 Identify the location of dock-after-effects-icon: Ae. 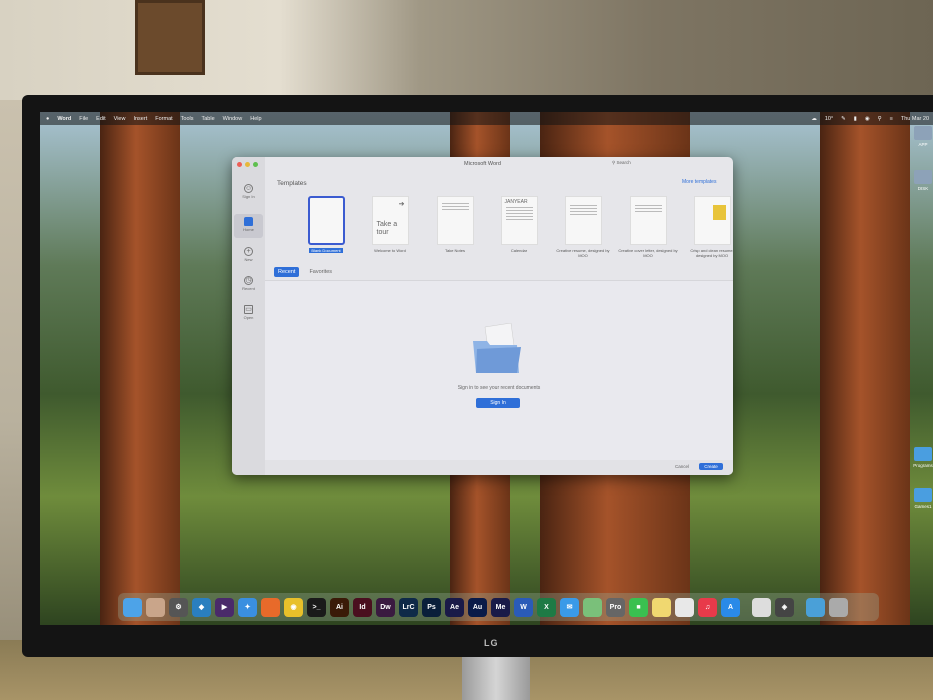
(454, 607).